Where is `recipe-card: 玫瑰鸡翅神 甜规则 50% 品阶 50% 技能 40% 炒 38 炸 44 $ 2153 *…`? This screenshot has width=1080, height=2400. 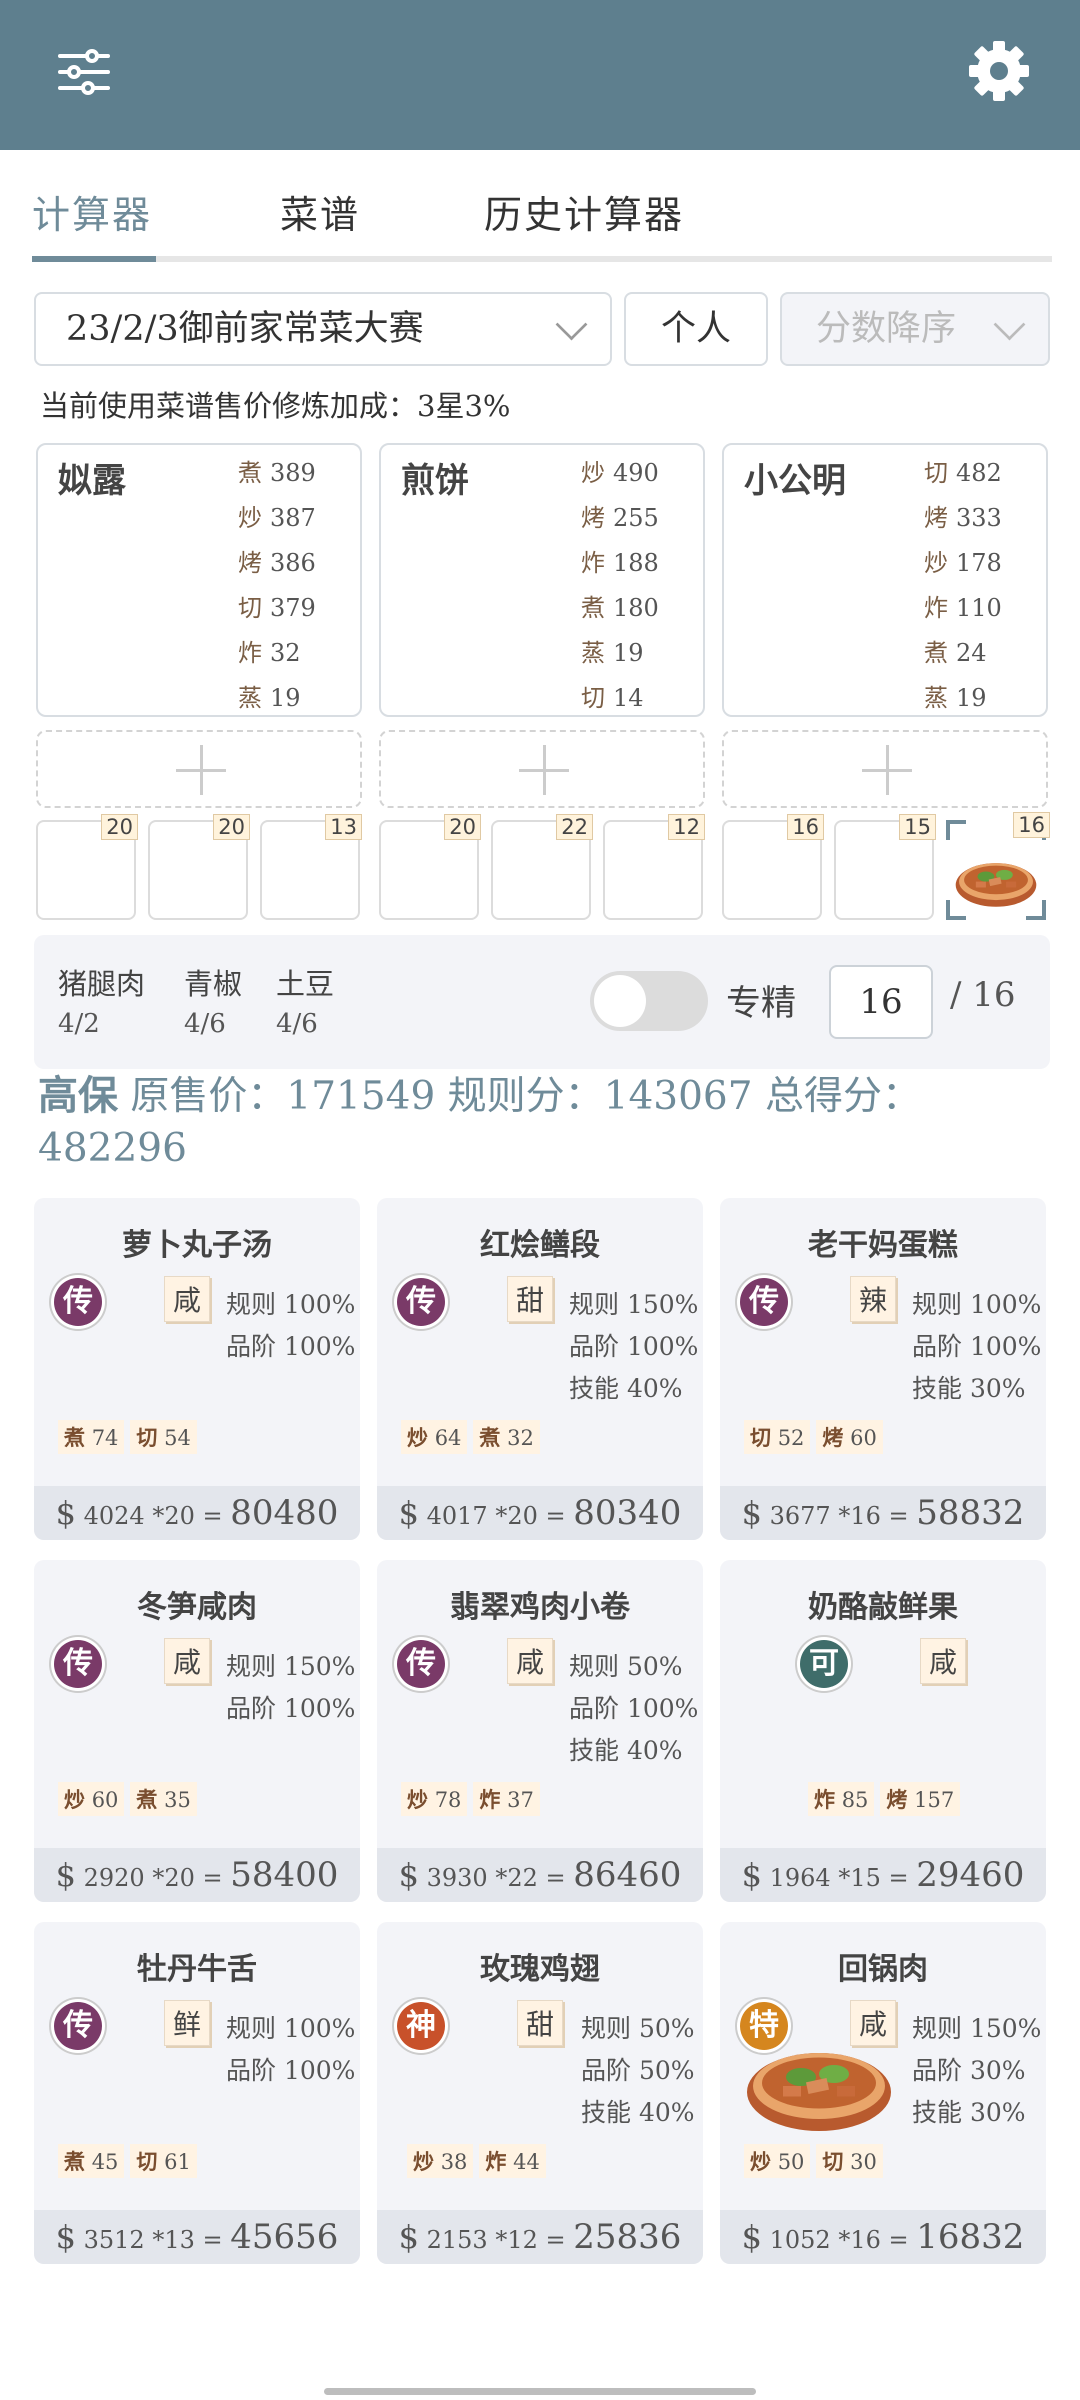 recipe-card: 玫瑰鸡翅神 甜规则 50% 品阶 50% 技能 40% 炒 38 炸 44 $ 2153 *… is located at coordinates (540, 2093).